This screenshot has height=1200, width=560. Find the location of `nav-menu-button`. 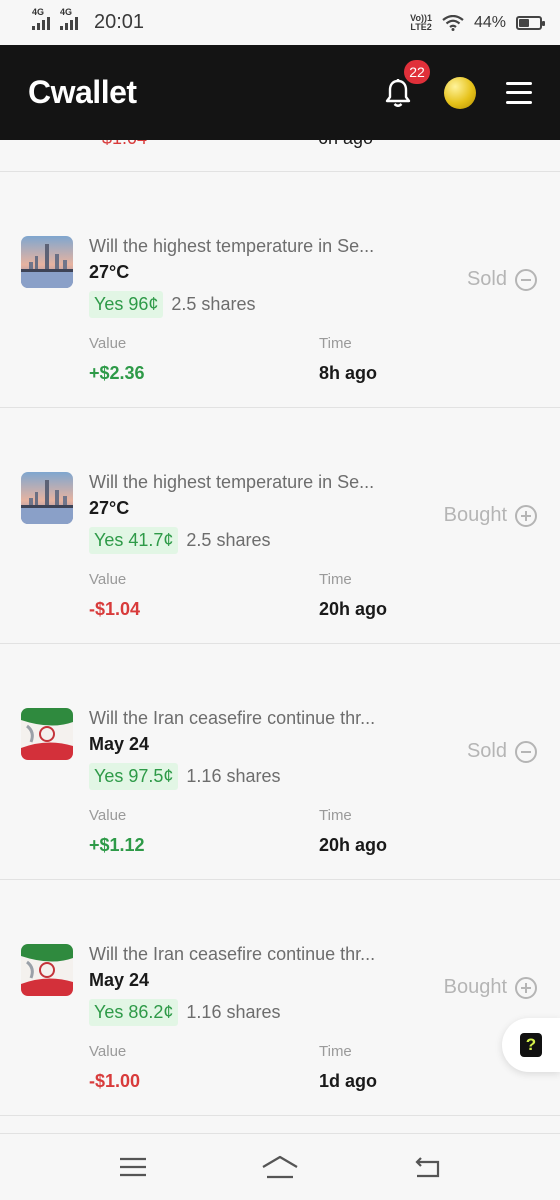

nav-menu-button is located at coordinates (133, 1167).